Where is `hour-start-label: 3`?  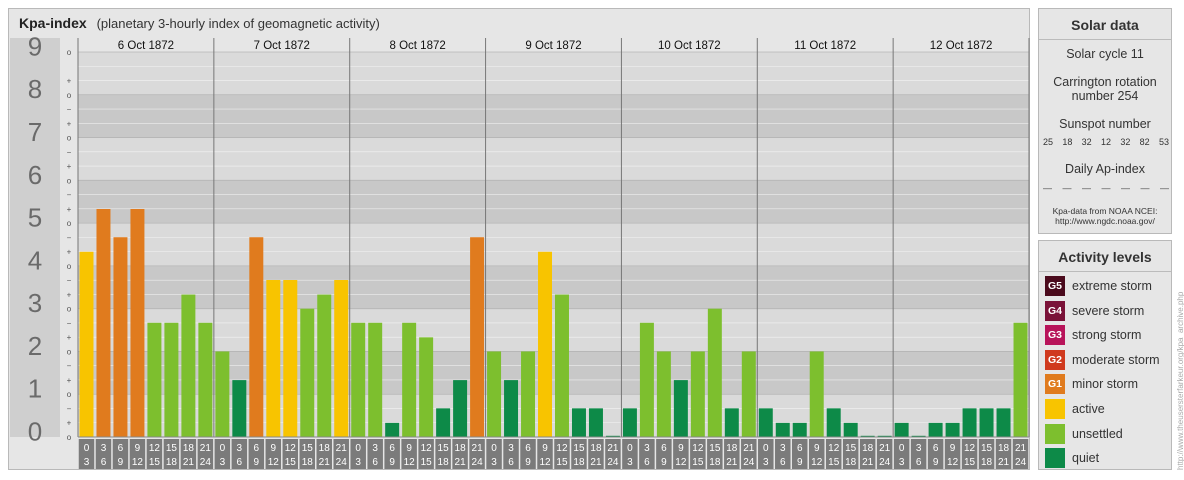 hour-start-label: 3 is located at coordinates (511, 448).